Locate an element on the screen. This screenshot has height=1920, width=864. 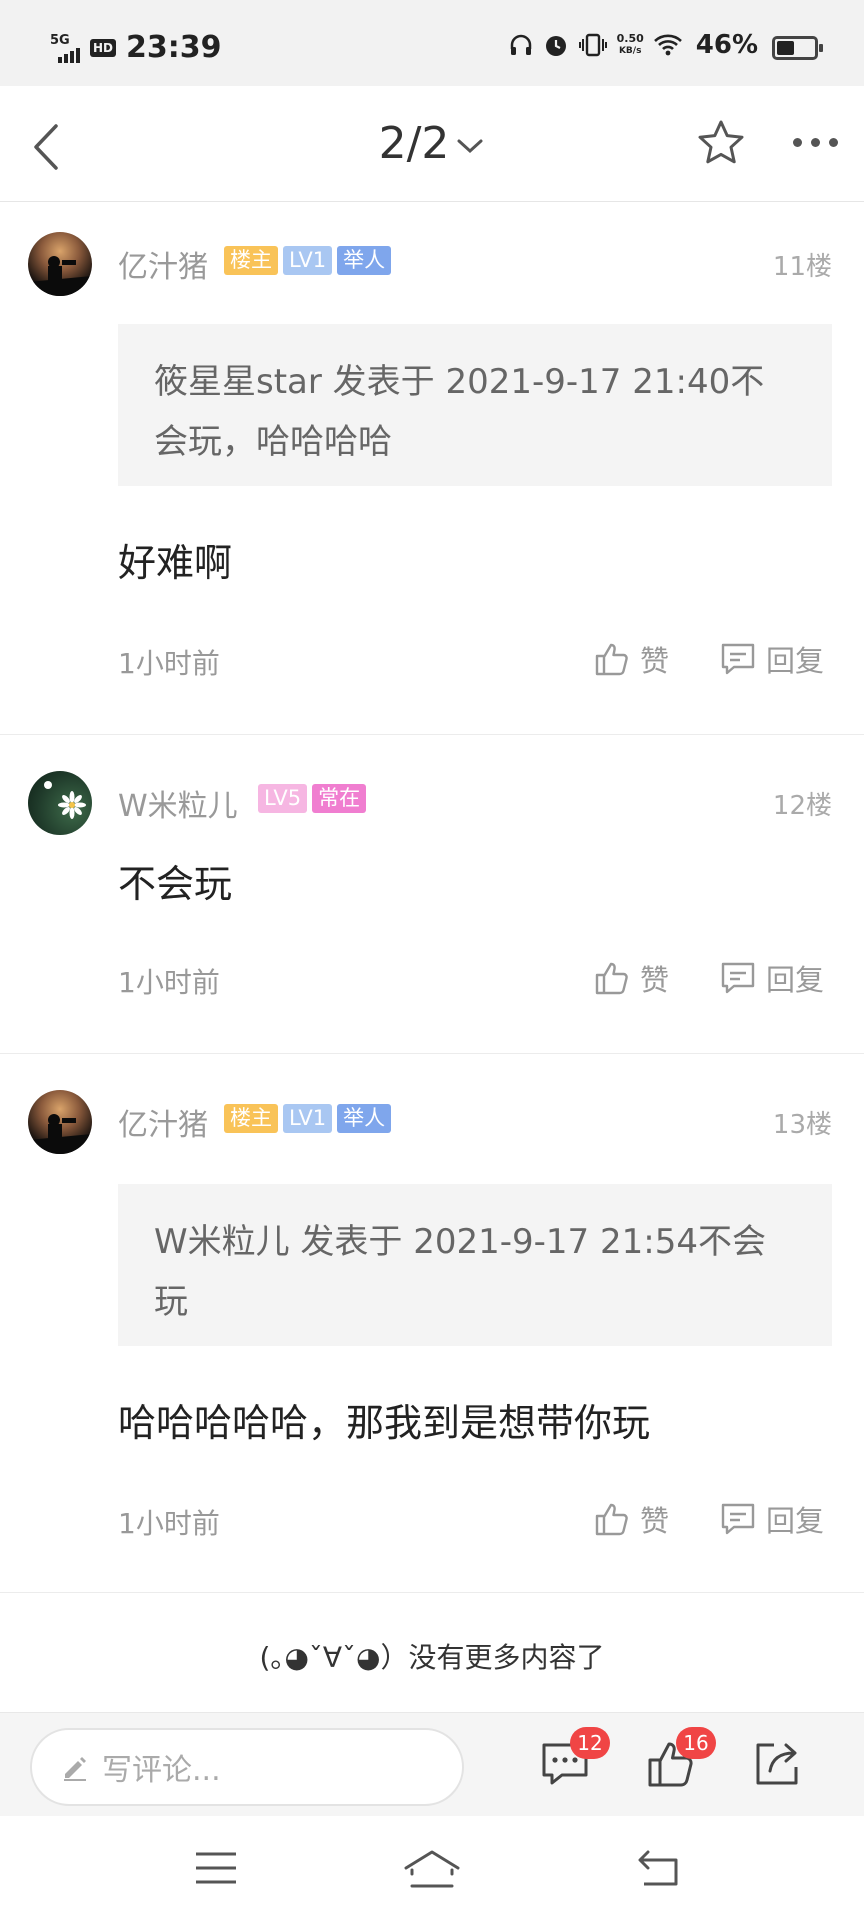
share-icon is located at coordinates (777, 1764).